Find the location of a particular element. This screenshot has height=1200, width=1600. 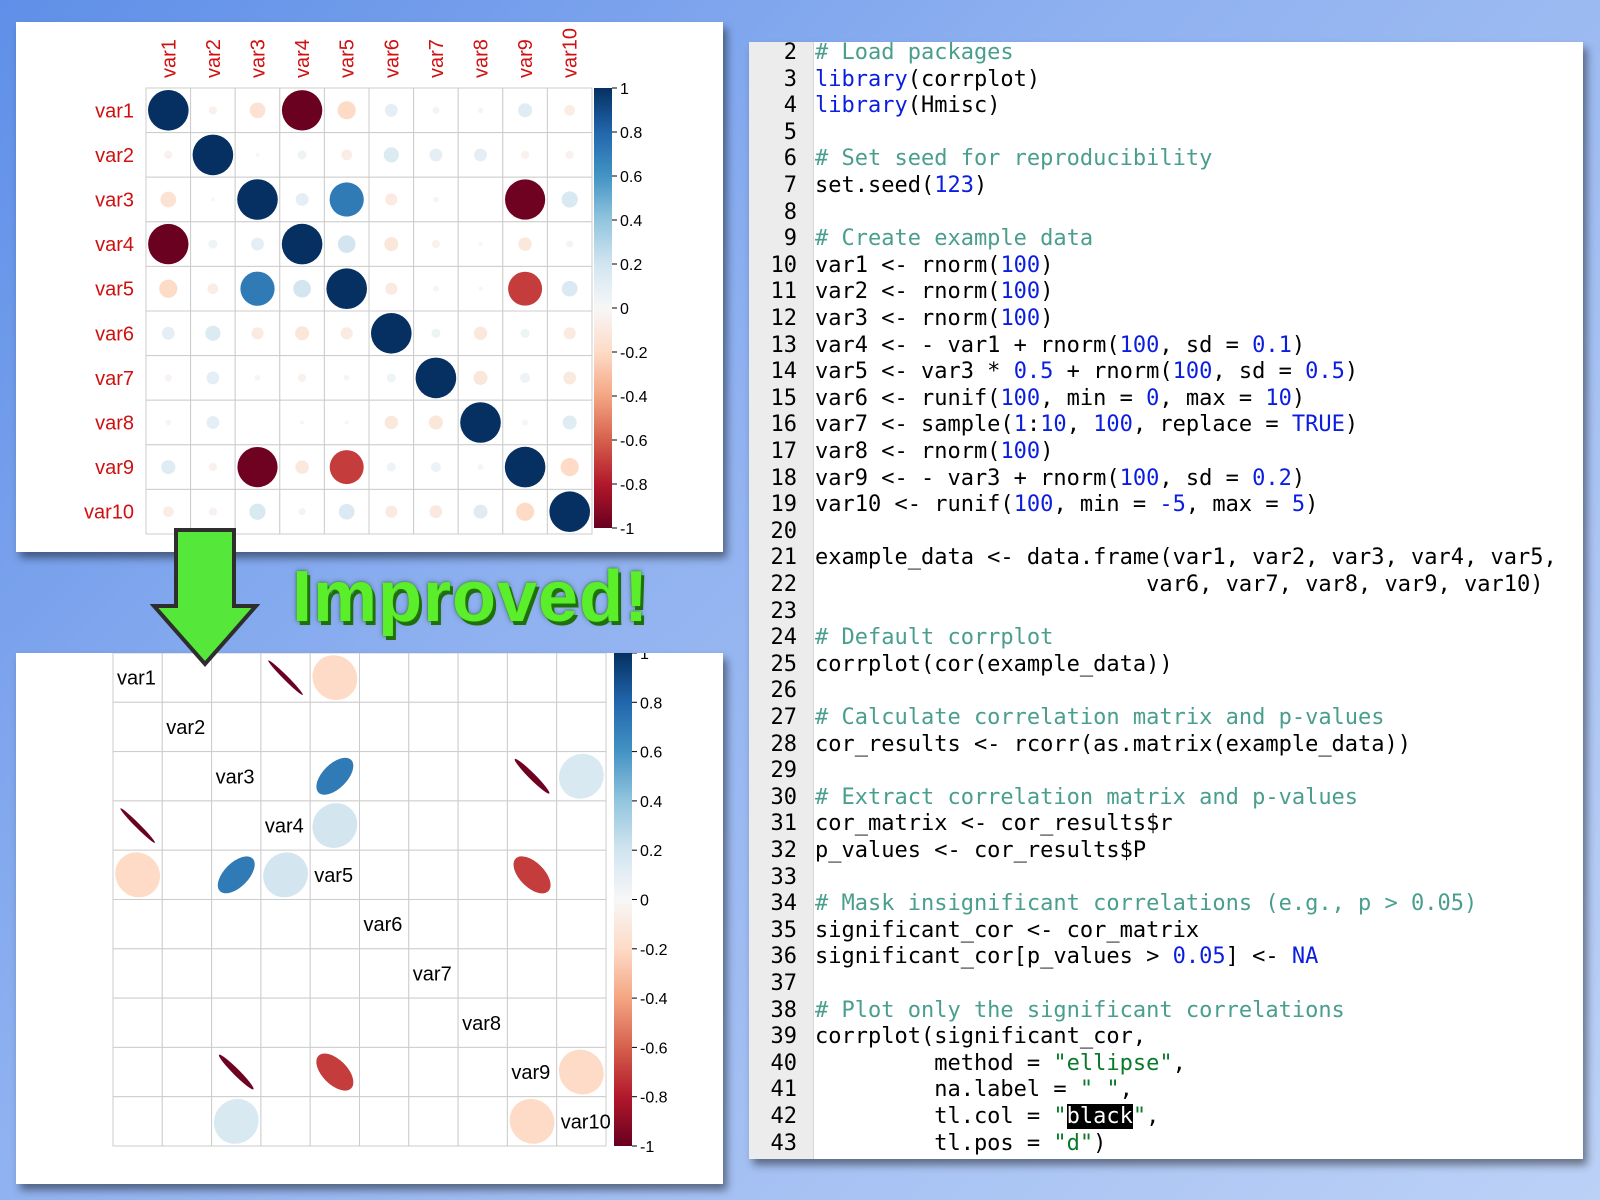

code-token: var5 <- var3 * is located at coordinates (914, 372).